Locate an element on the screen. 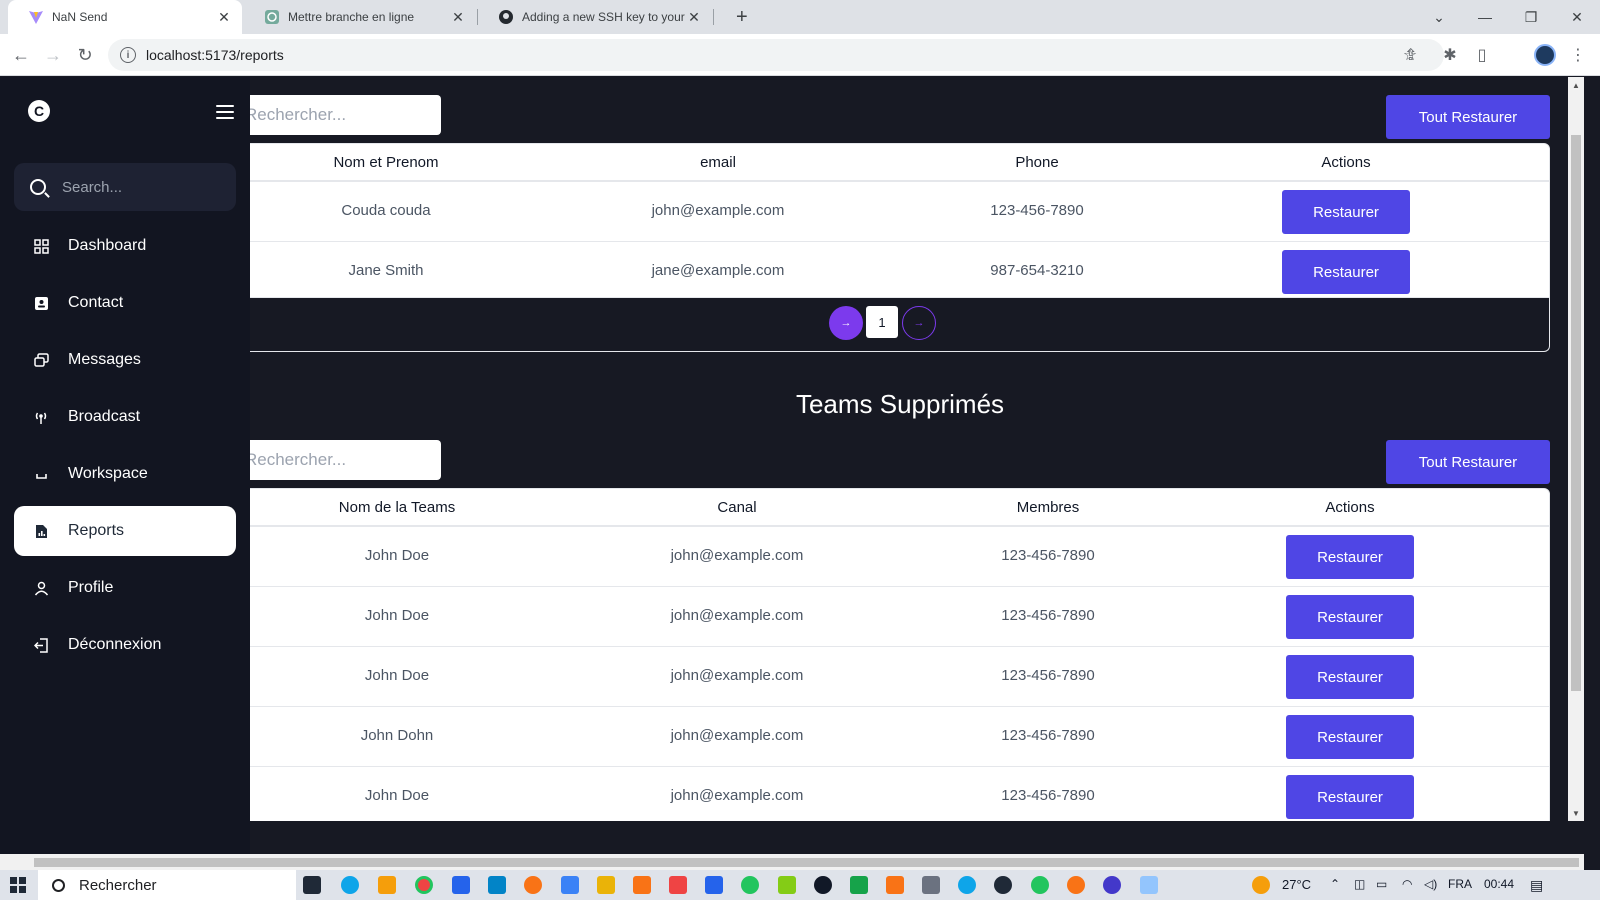 The image size is (1600, 900). firefox-icon is located at coordinates (533, 885).